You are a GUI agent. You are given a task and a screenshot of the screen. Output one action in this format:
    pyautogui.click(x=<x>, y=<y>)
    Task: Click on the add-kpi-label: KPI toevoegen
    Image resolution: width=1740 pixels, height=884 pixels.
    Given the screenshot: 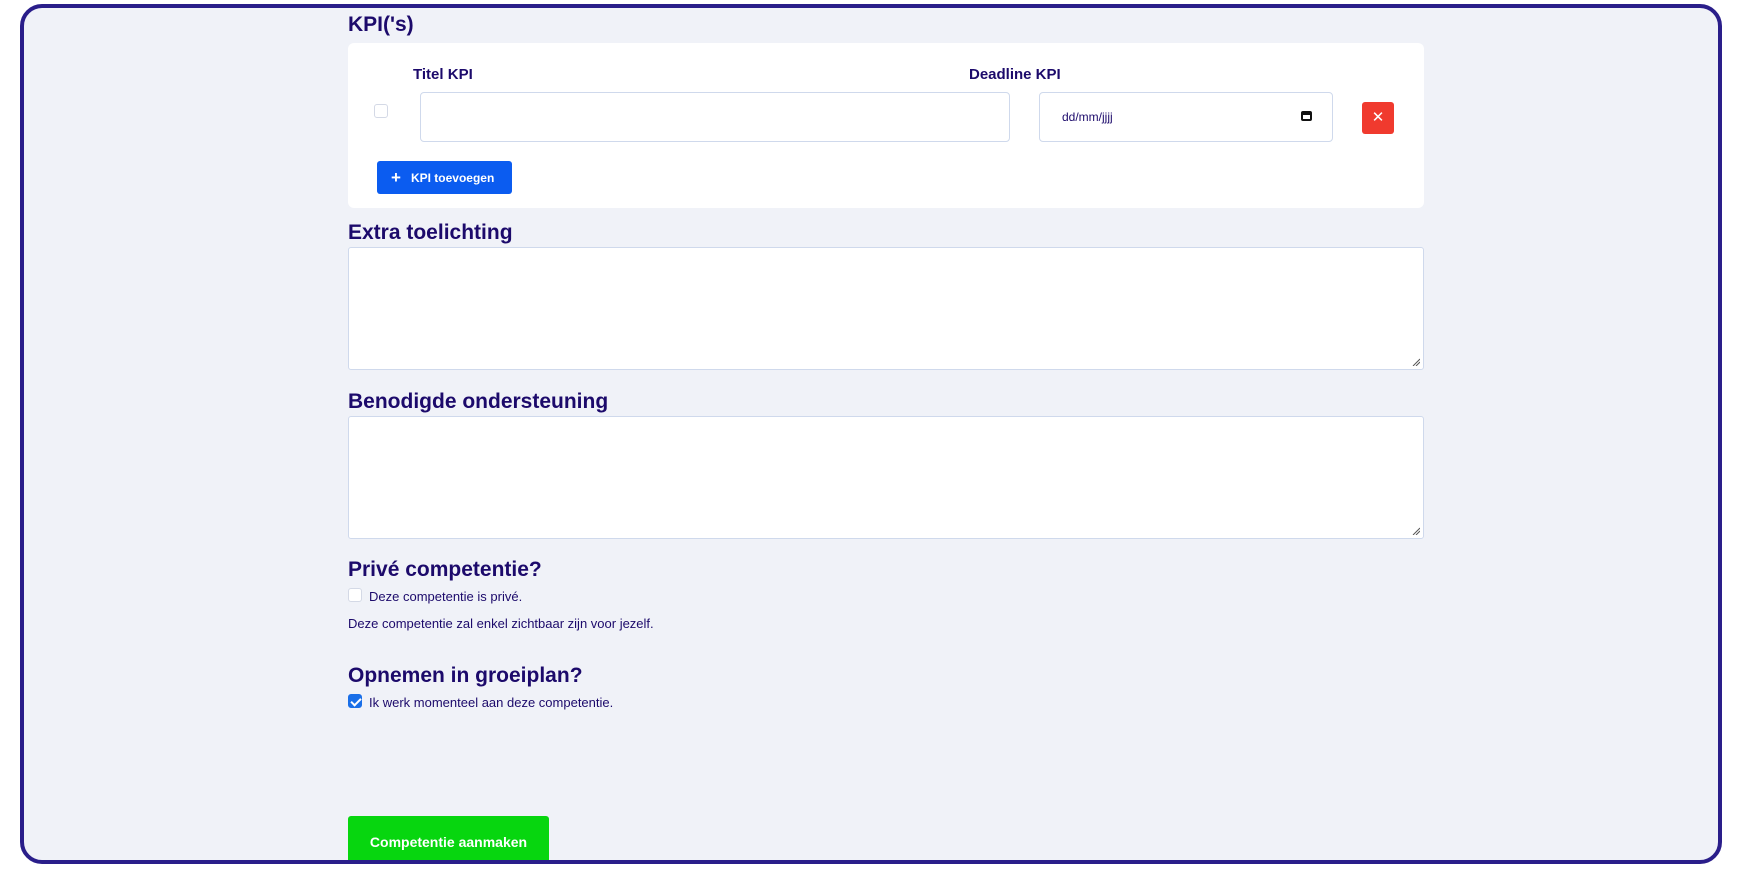 What is the action you would take?
    pyautogui.click(x=452, y=178)
    